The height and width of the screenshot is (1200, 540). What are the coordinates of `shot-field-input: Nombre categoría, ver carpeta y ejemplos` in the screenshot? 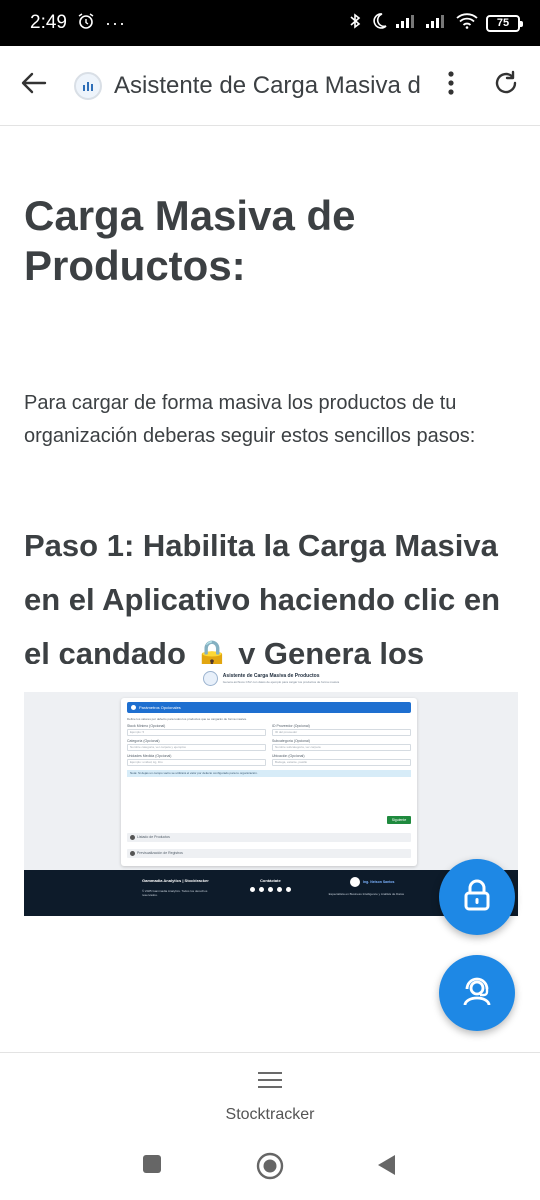 It's located at (196, 747).